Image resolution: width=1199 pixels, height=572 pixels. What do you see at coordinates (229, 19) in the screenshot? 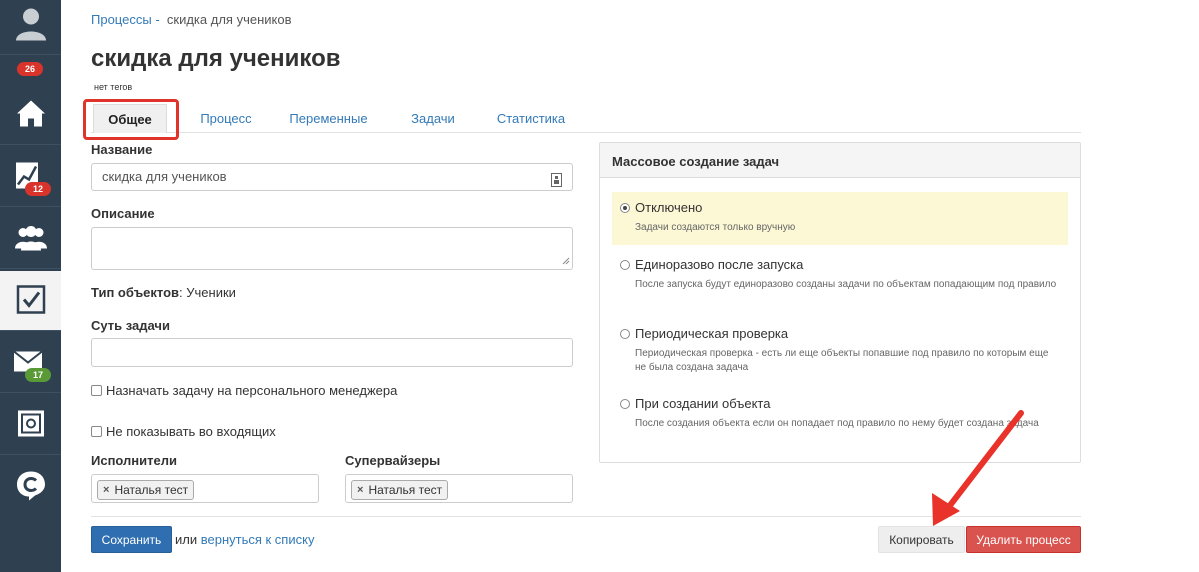
I see `breadcrumb-current: скидка для учеников` at bounding box center [229, 19].